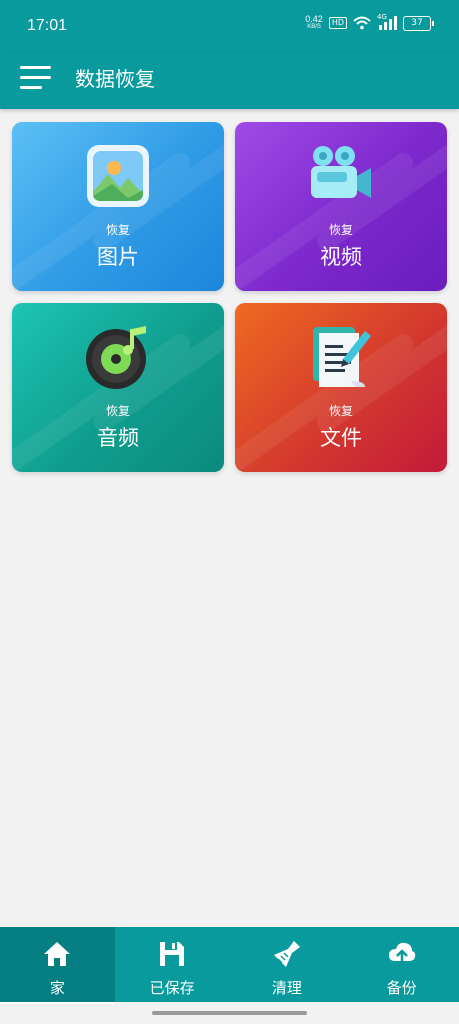  What do you see at coordinates (387, 21) in the screenshot?
I see `signal-icon: 4G` at bounding box center [387, 21].